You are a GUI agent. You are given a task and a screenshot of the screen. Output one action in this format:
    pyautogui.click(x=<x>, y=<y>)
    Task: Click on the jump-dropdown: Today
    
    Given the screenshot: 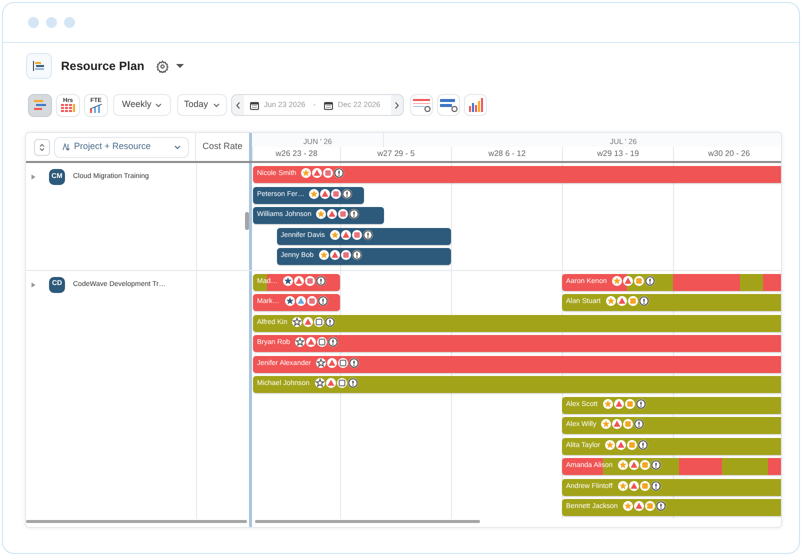 What is the action you would take?
    pyautogui.click(x=202, y=105)
    